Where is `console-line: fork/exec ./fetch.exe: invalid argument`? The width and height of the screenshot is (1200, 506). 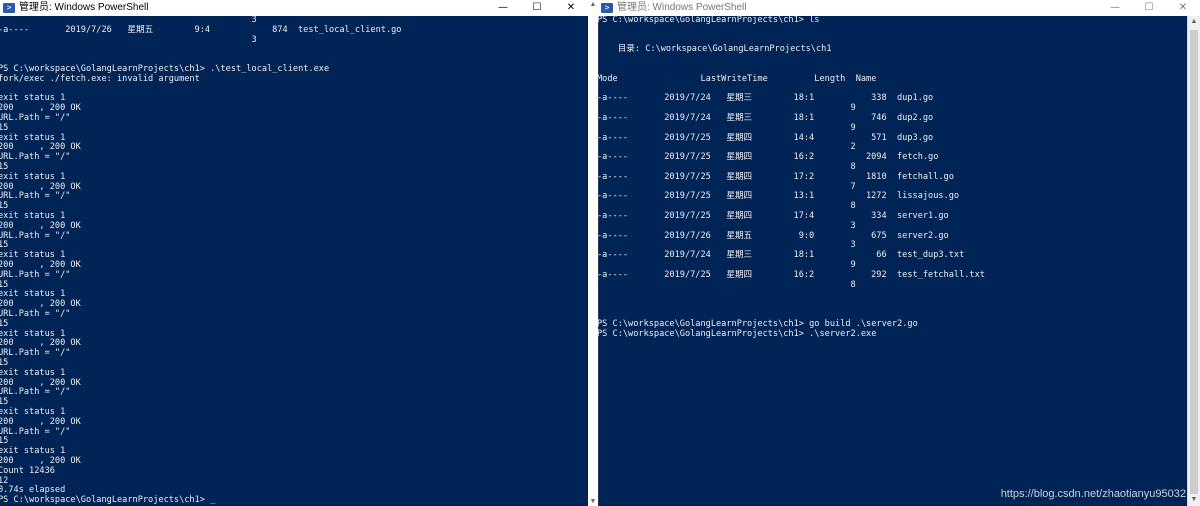 console-line: fork/exec ./fetch.exe: invalid argument is located at coordinates (100, 78).